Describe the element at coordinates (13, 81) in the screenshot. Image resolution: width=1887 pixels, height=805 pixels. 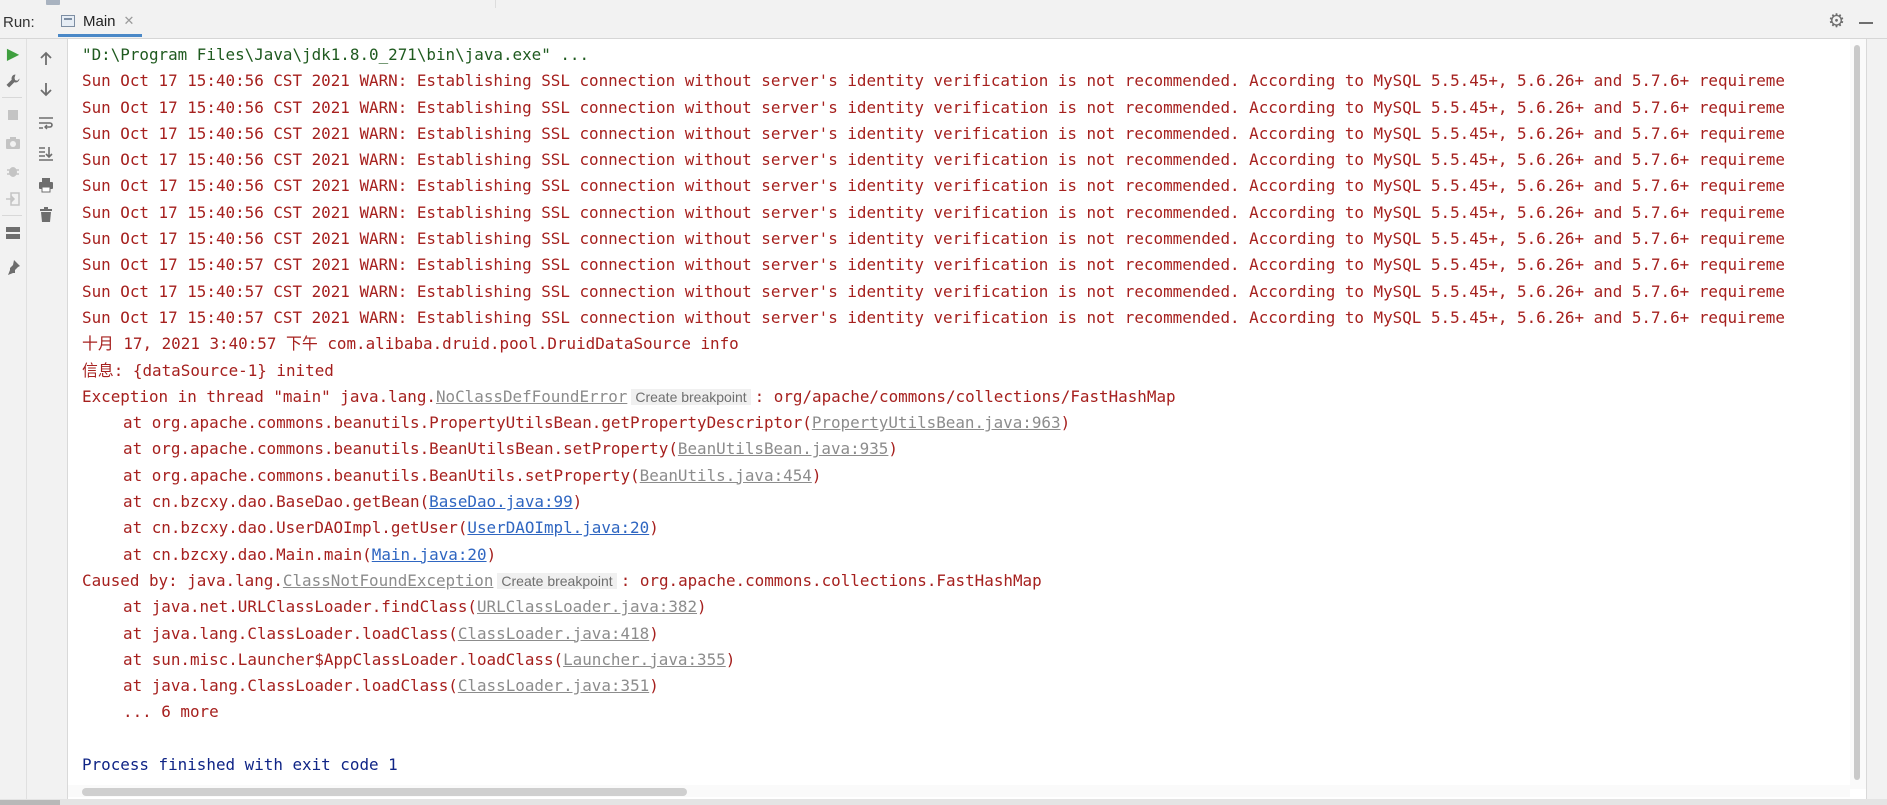
I see `wrench-icon` at that location.